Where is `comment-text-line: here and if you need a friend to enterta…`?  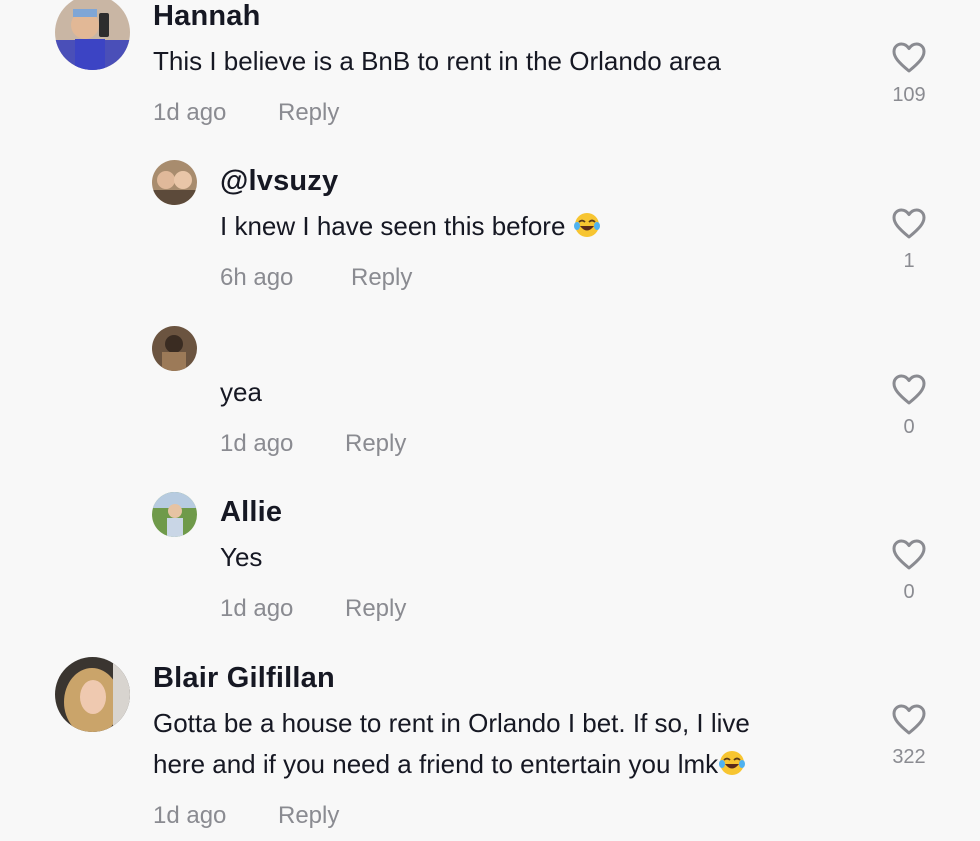
comment-text-line: here and if you need a friend to enterta… is located at coordinates (436, 764).